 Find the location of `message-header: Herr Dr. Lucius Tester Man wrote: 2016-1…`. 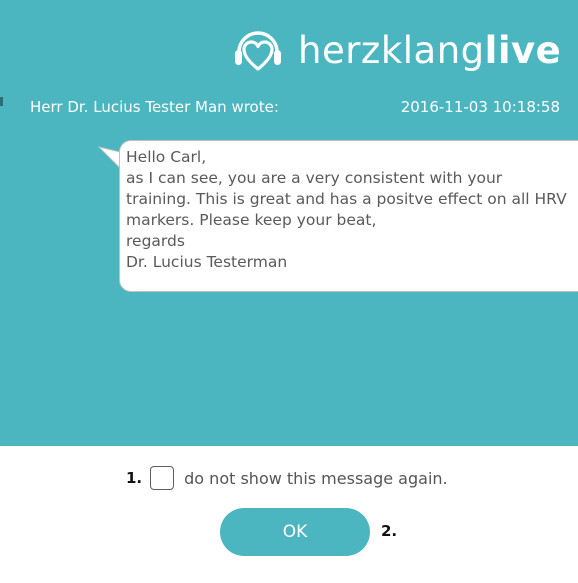

message-header: Herr Dr. Lucius Tester Man wrote: 2016-1… is located at coordinates (295, 107).